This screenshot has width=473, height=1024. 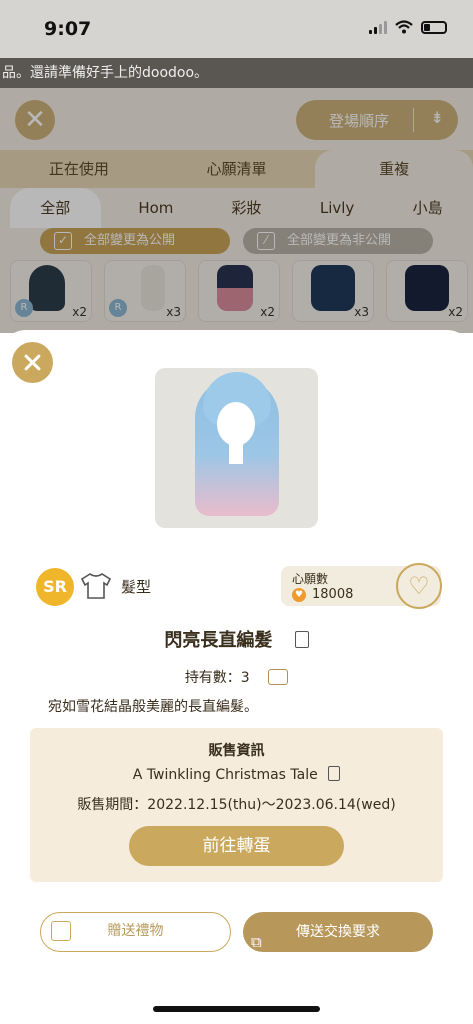 I want to click on mannequin-face, so click(x=236, y=424).